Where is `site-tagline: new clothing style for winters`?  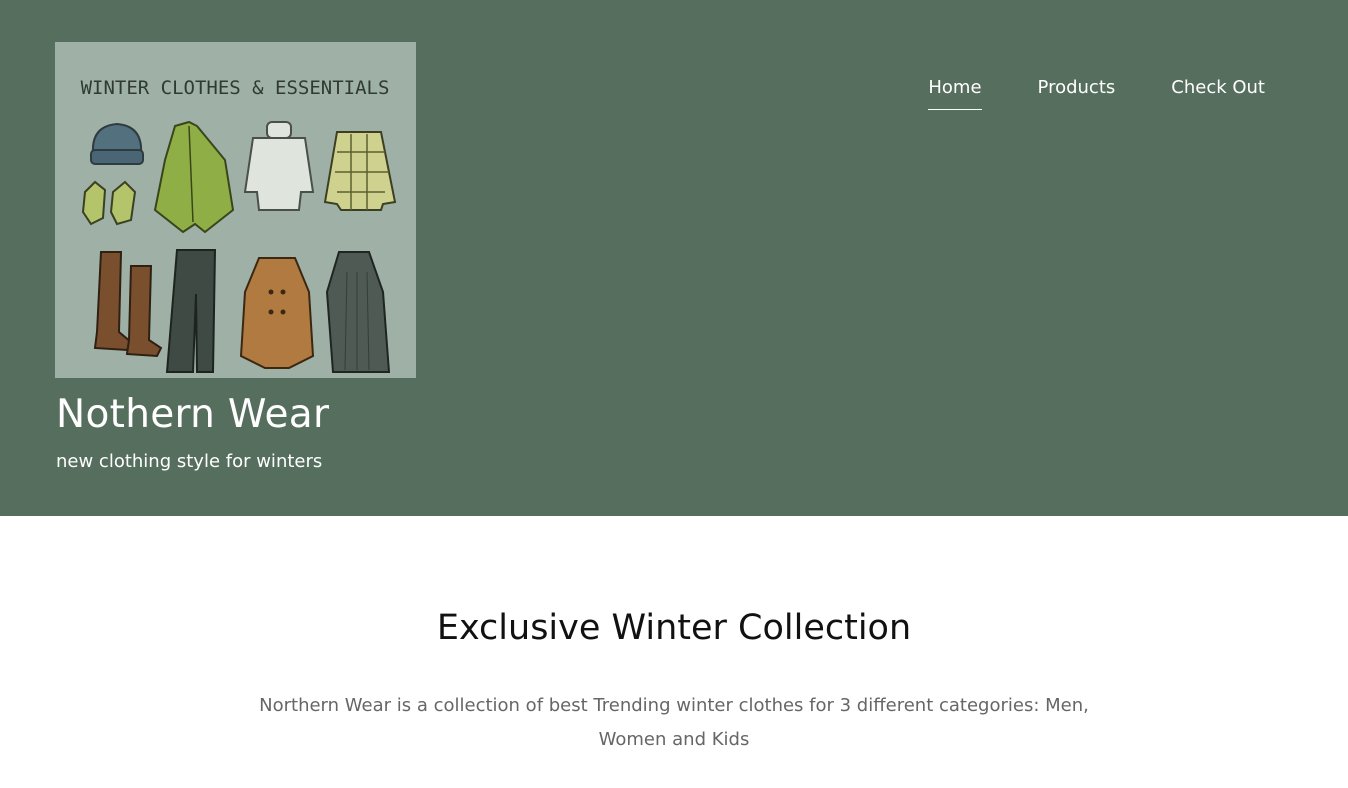 site-tagline: new clothing style for winters is located at coordinates (189, 461).